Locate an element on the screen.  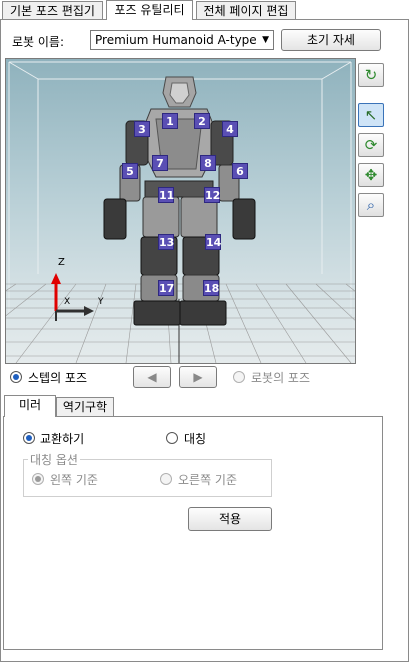
arrow-left-icon: ◀ is located at coordinates (152, 377).